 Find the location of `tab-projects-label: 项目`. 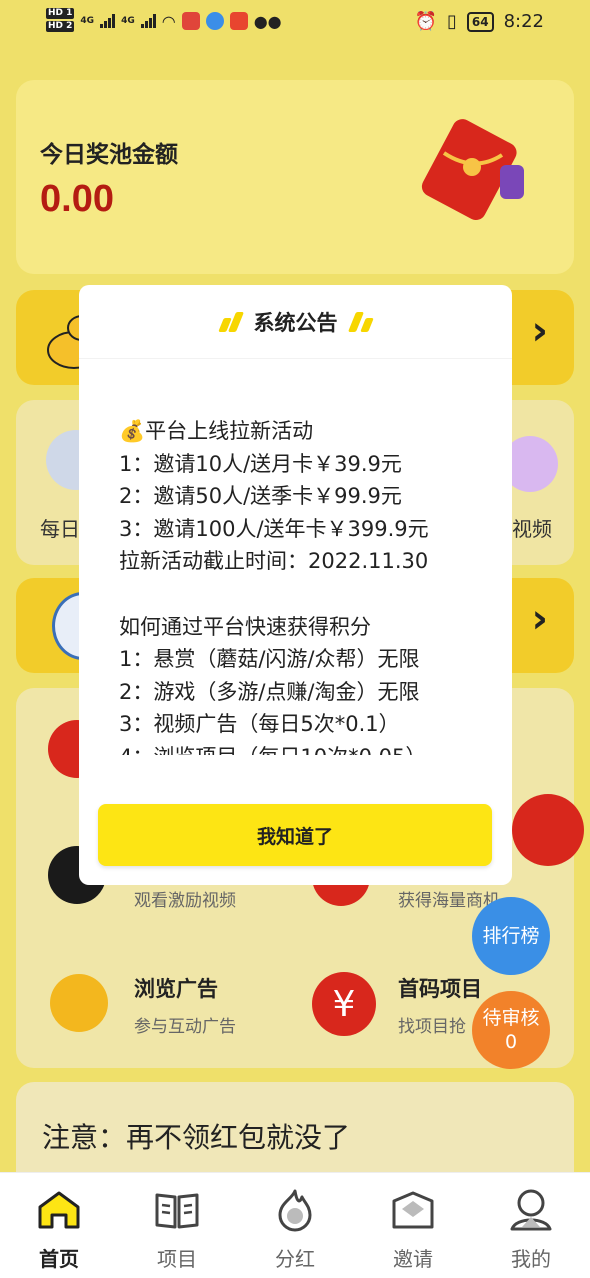

tab-projects-label: 项目 is located at coordinates (177, 1259).